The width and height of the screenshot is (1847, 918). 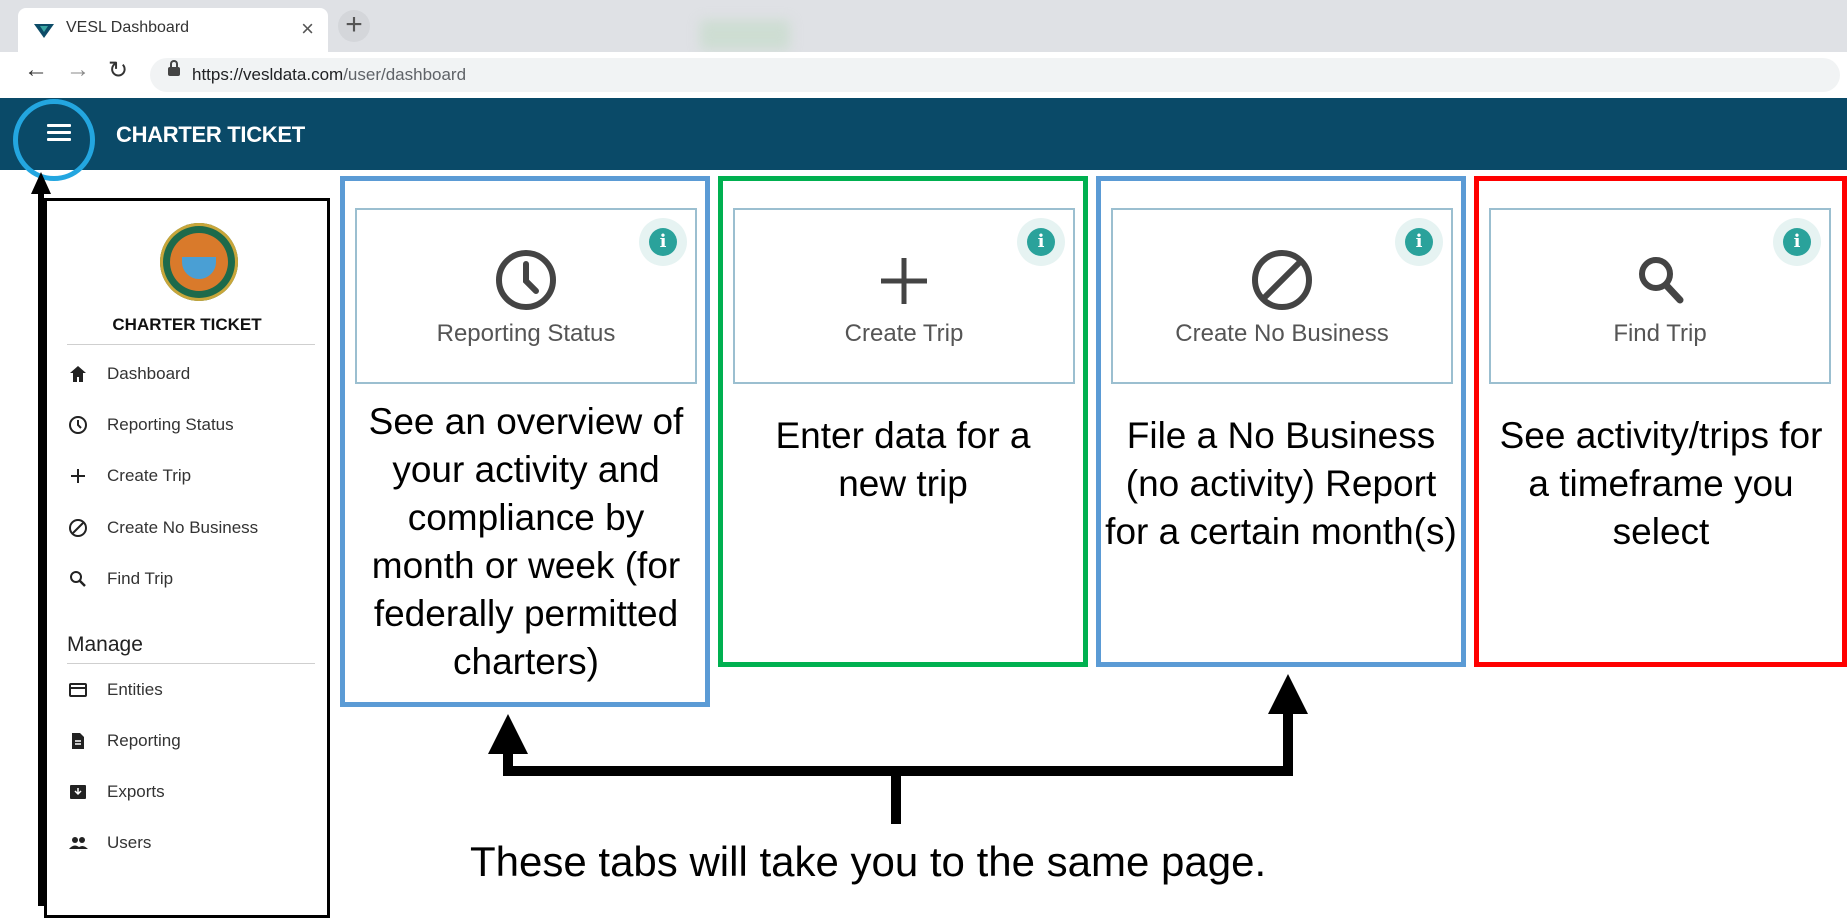 What do you see at coordinates (136, 791) in the screenshot?
I see `sidebar-item-label: Exports` at bounding box center [136, 791].